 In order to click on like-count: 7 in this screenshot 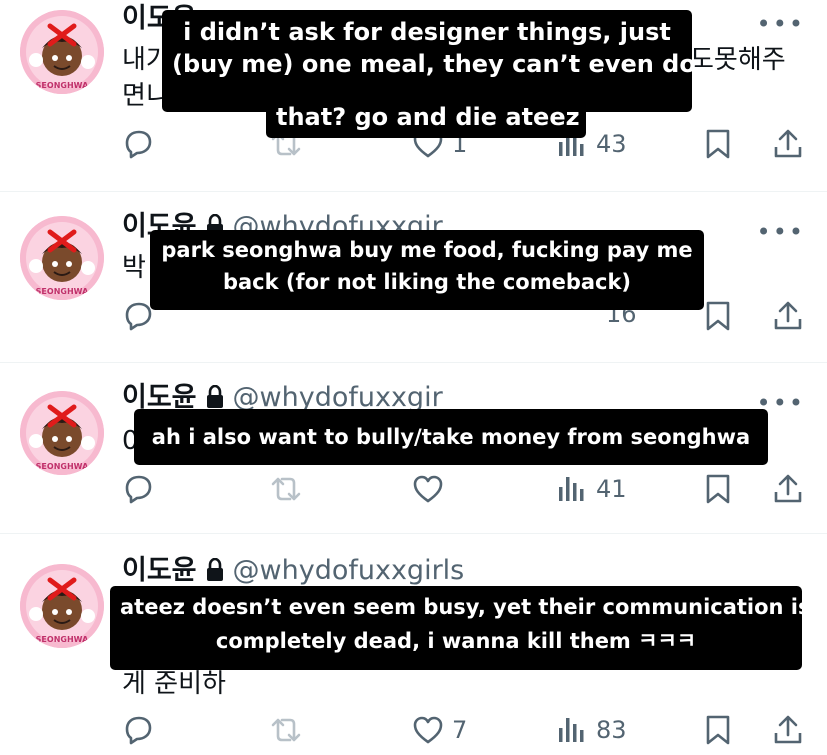, I will do `click(460, 730)`.